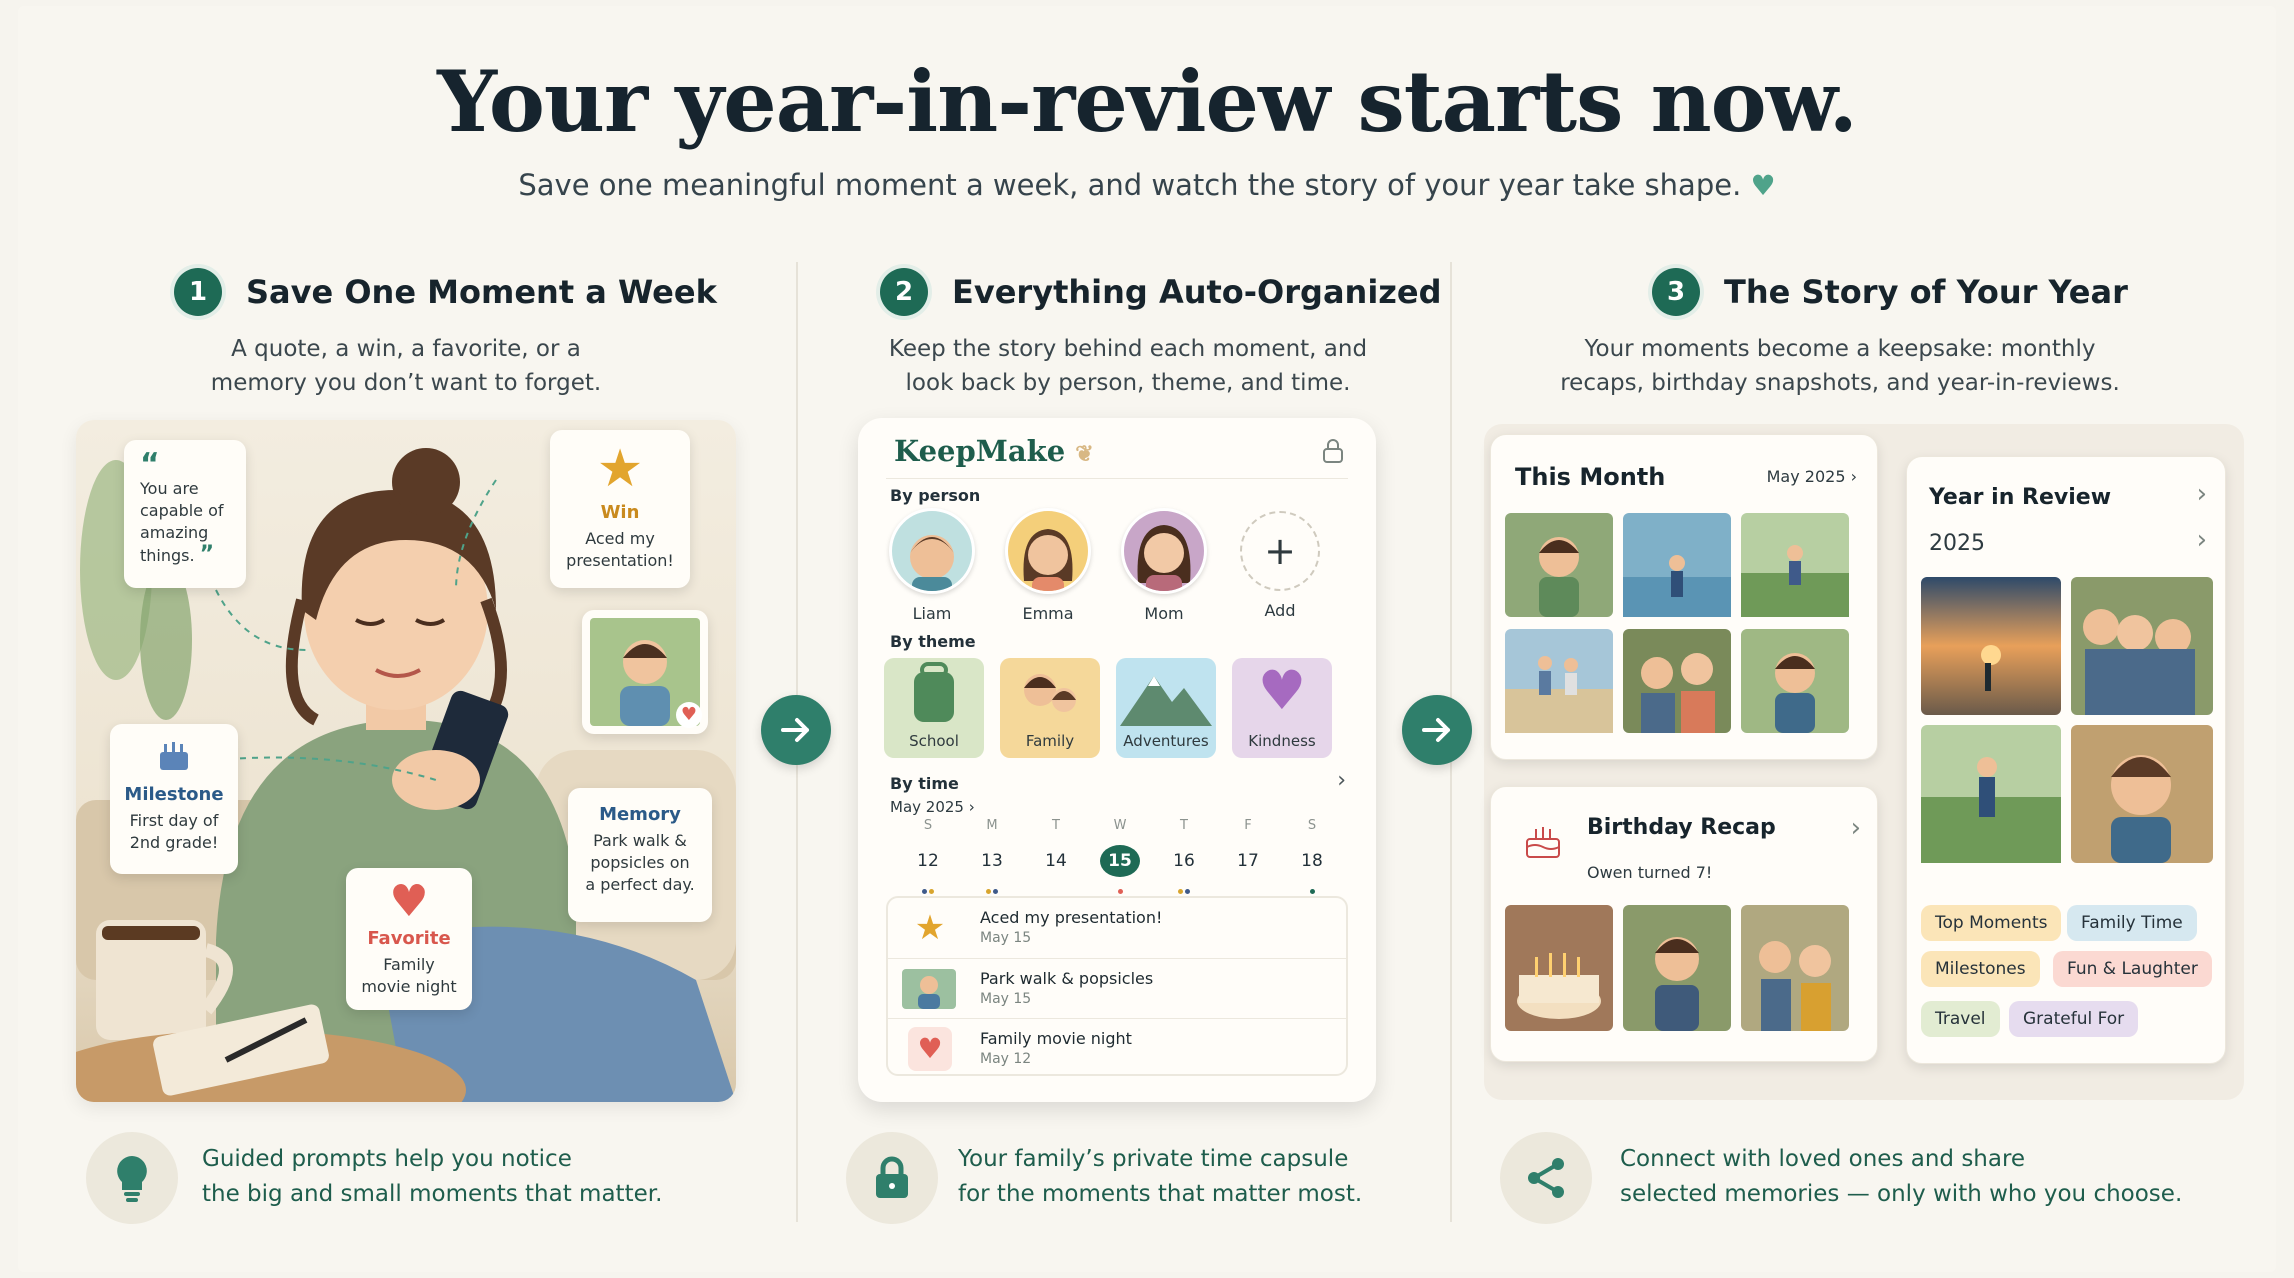  Describe the element at coordinates (1806, 476) in the screenshot. I see `month-date: May 2025` at that location.